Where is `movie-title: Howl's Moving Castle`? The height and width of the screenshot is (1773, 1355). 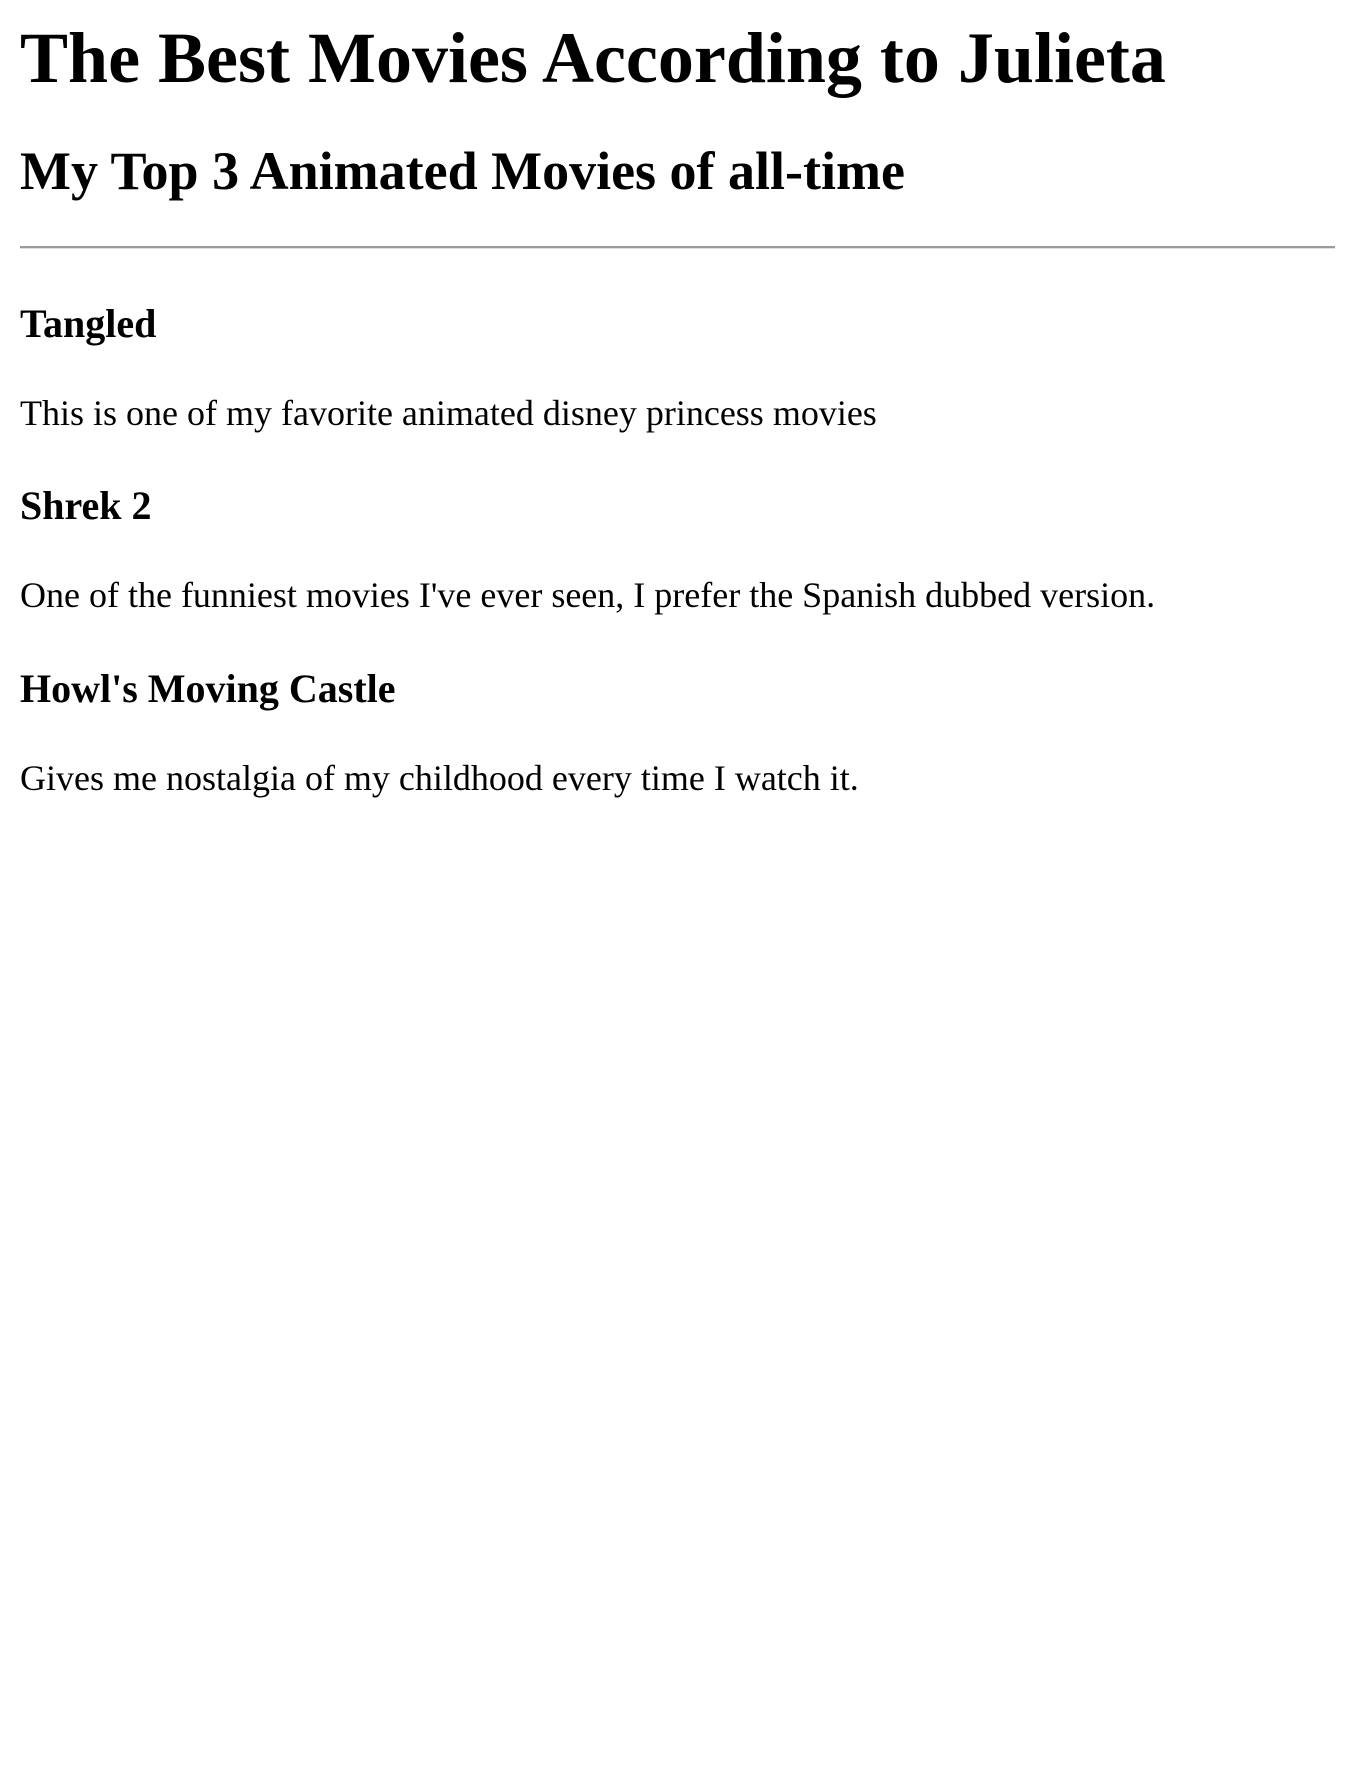 movie-title: Howl's Moving Castle is located at coordinates (208, 688).